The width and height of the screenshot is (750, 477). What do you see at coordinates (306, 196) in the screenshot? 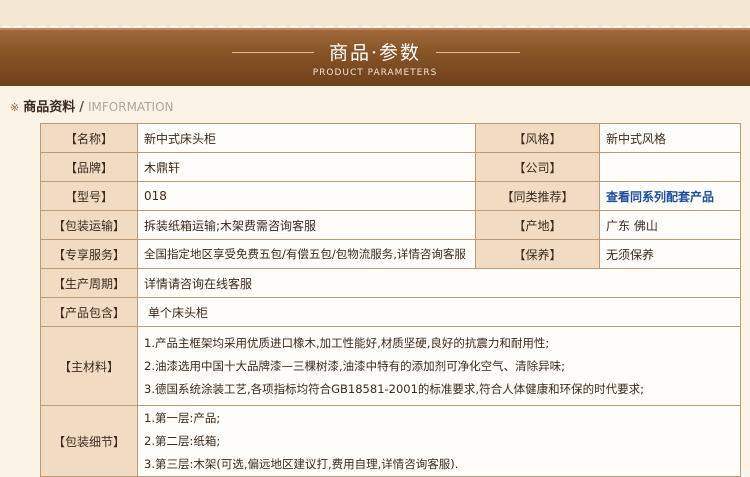
I see `model-value: 018` at bounding box center [306, 196].